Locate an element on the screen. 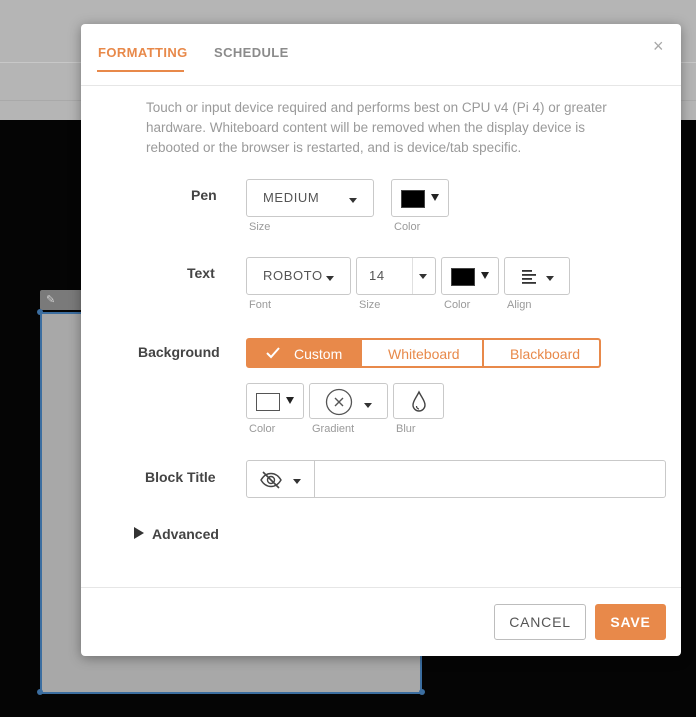  text-label: Text is located at coordinates (201, 273).